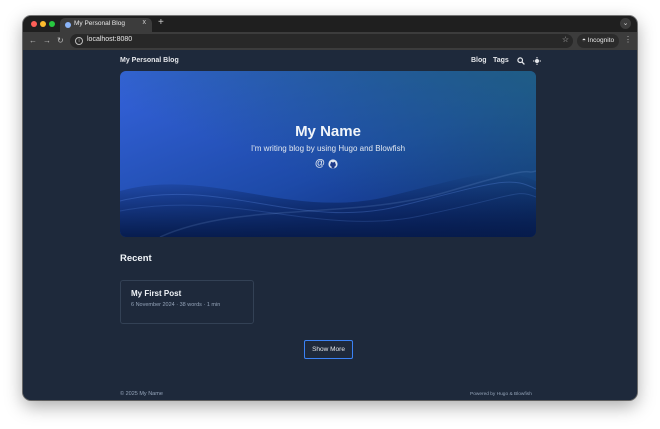 The height and width of the screenshot is (429, 660). Describe the element at coordinates (333, 164) in the screenshot. I see `github-icon` at that location.